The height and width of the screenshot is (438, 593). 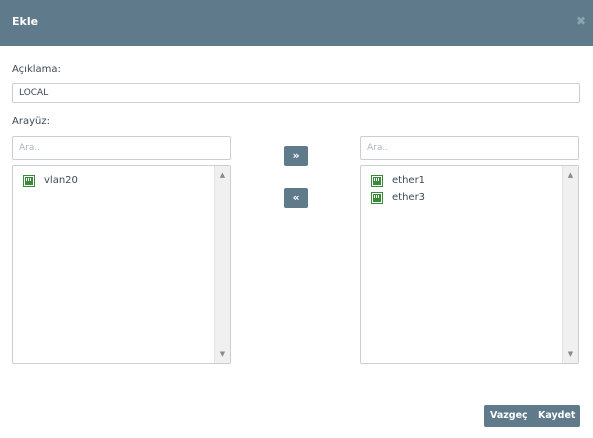 What do you see at coordinates (36, 69) in the screenshot?
I see `description-label: Açıklama:` at bounding box center [36, 69].